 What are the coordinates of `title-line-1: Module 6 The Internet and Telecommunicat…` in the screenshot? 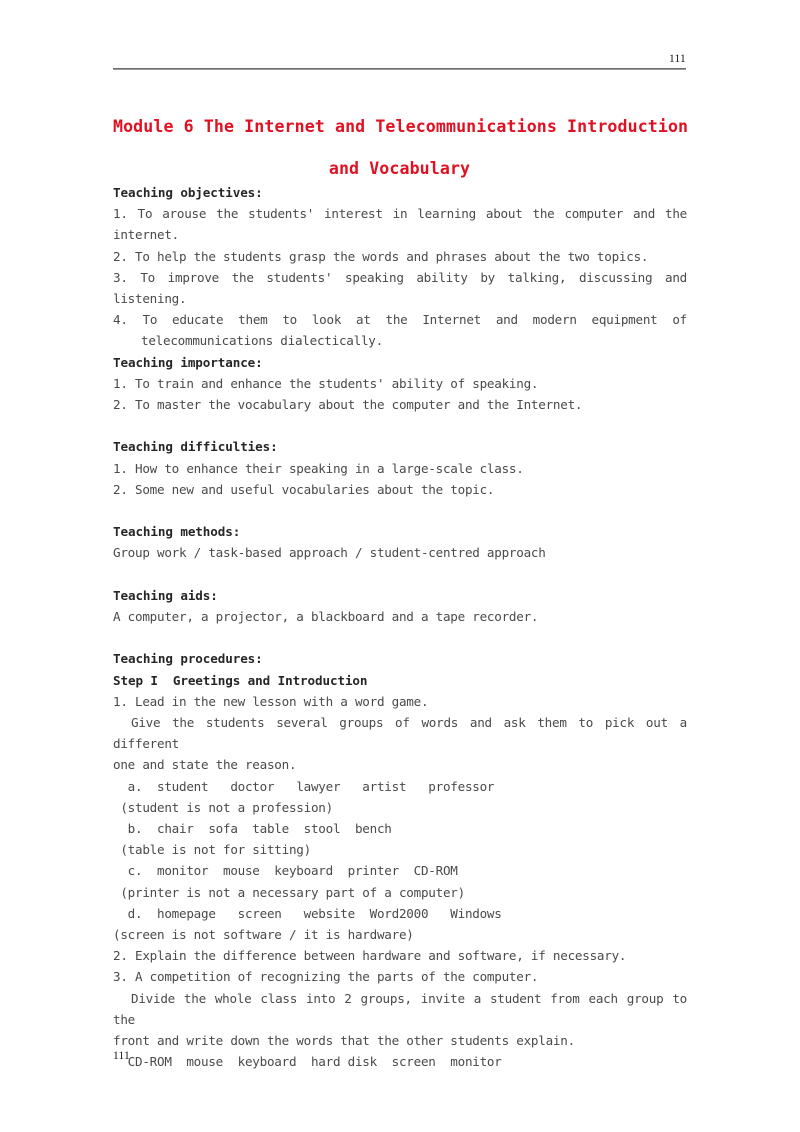 It's located at (401, 126).